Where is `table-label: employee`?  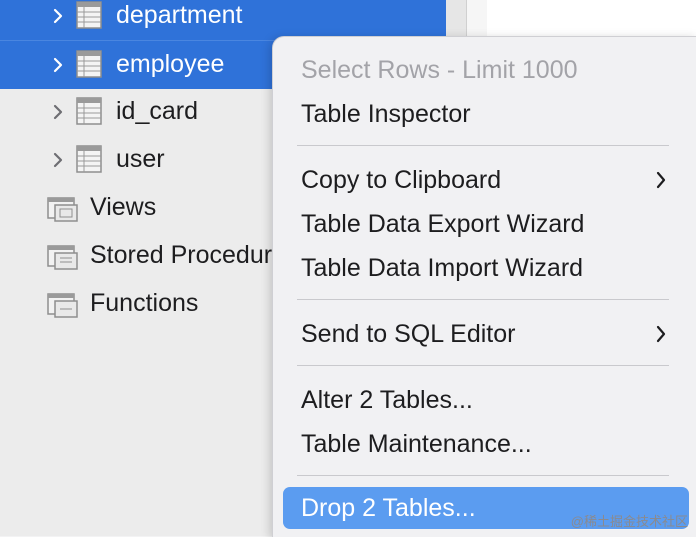 table-label: employee is located at coordinates (170, 64).